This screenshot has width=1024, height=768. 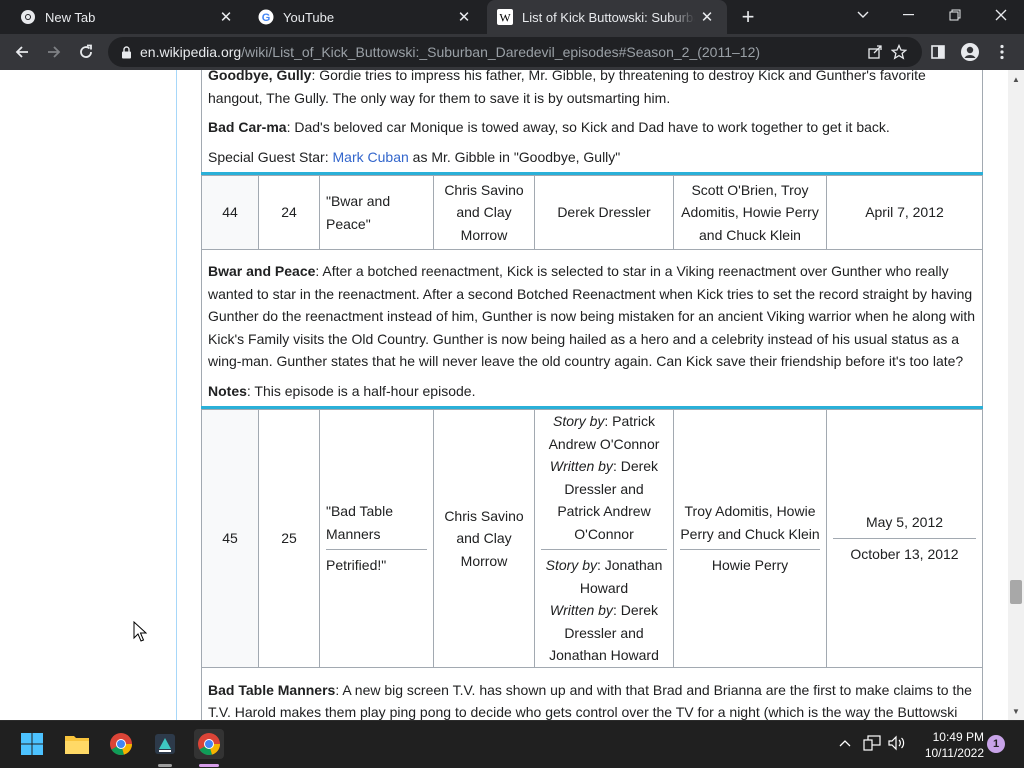 I want to click on file-explorer-icon, so click(x=77, y=744).